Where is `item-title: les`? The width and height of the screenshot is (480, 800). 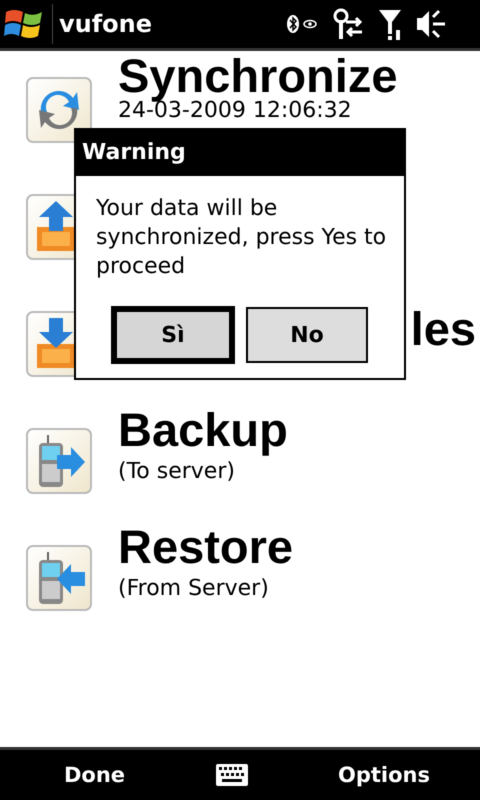
item-title: les is located at coordinates (443, 329).